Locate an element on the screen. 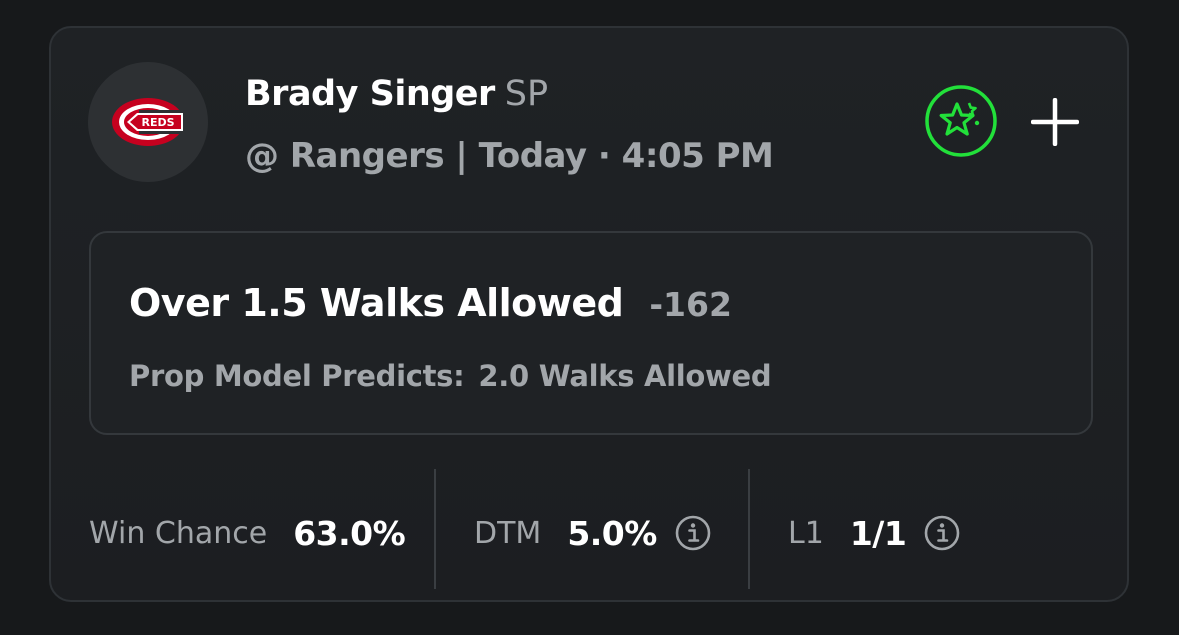 The height and width of the screenshot is (635, 1179). star-in-circle-icon is located at coordinates (961, 121).